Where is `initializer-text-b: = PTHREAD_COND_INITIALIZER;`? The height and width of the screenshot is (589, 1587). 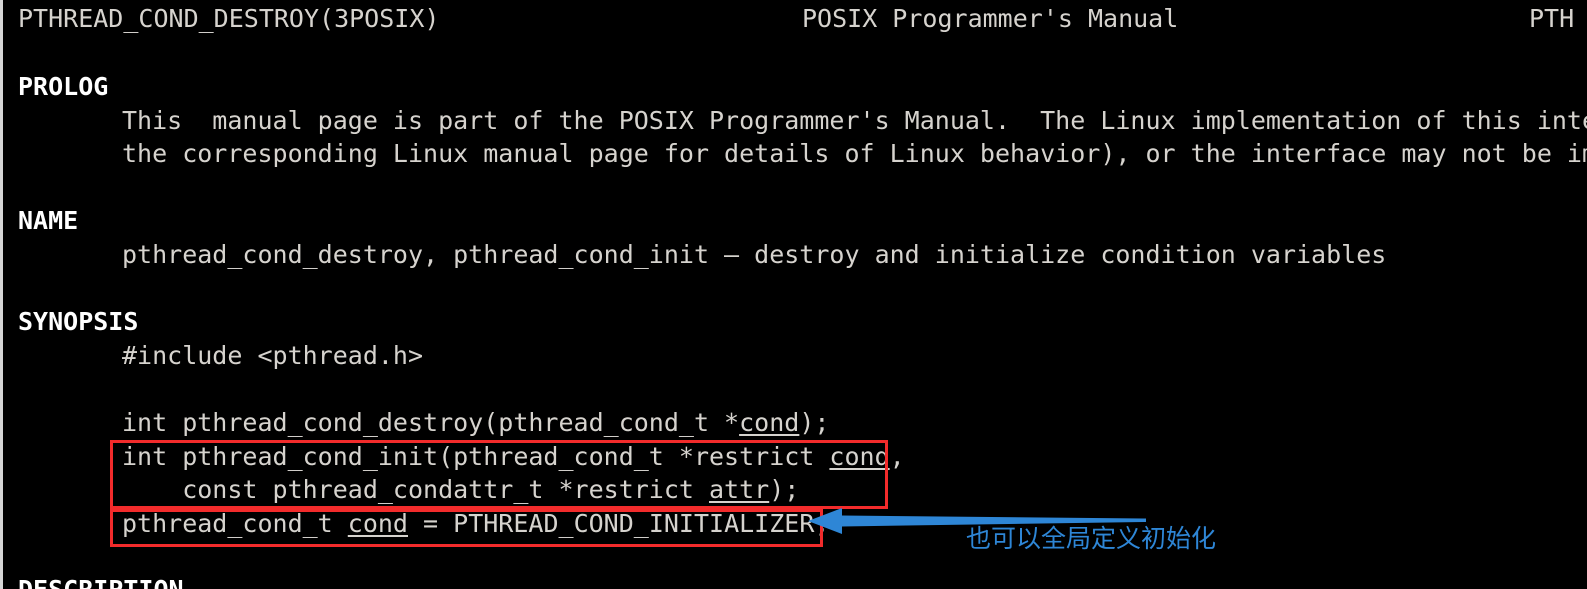 initializer-text-b: = PTHREAD_COND_INITIALIZER; is located at coordinates (619, 523).